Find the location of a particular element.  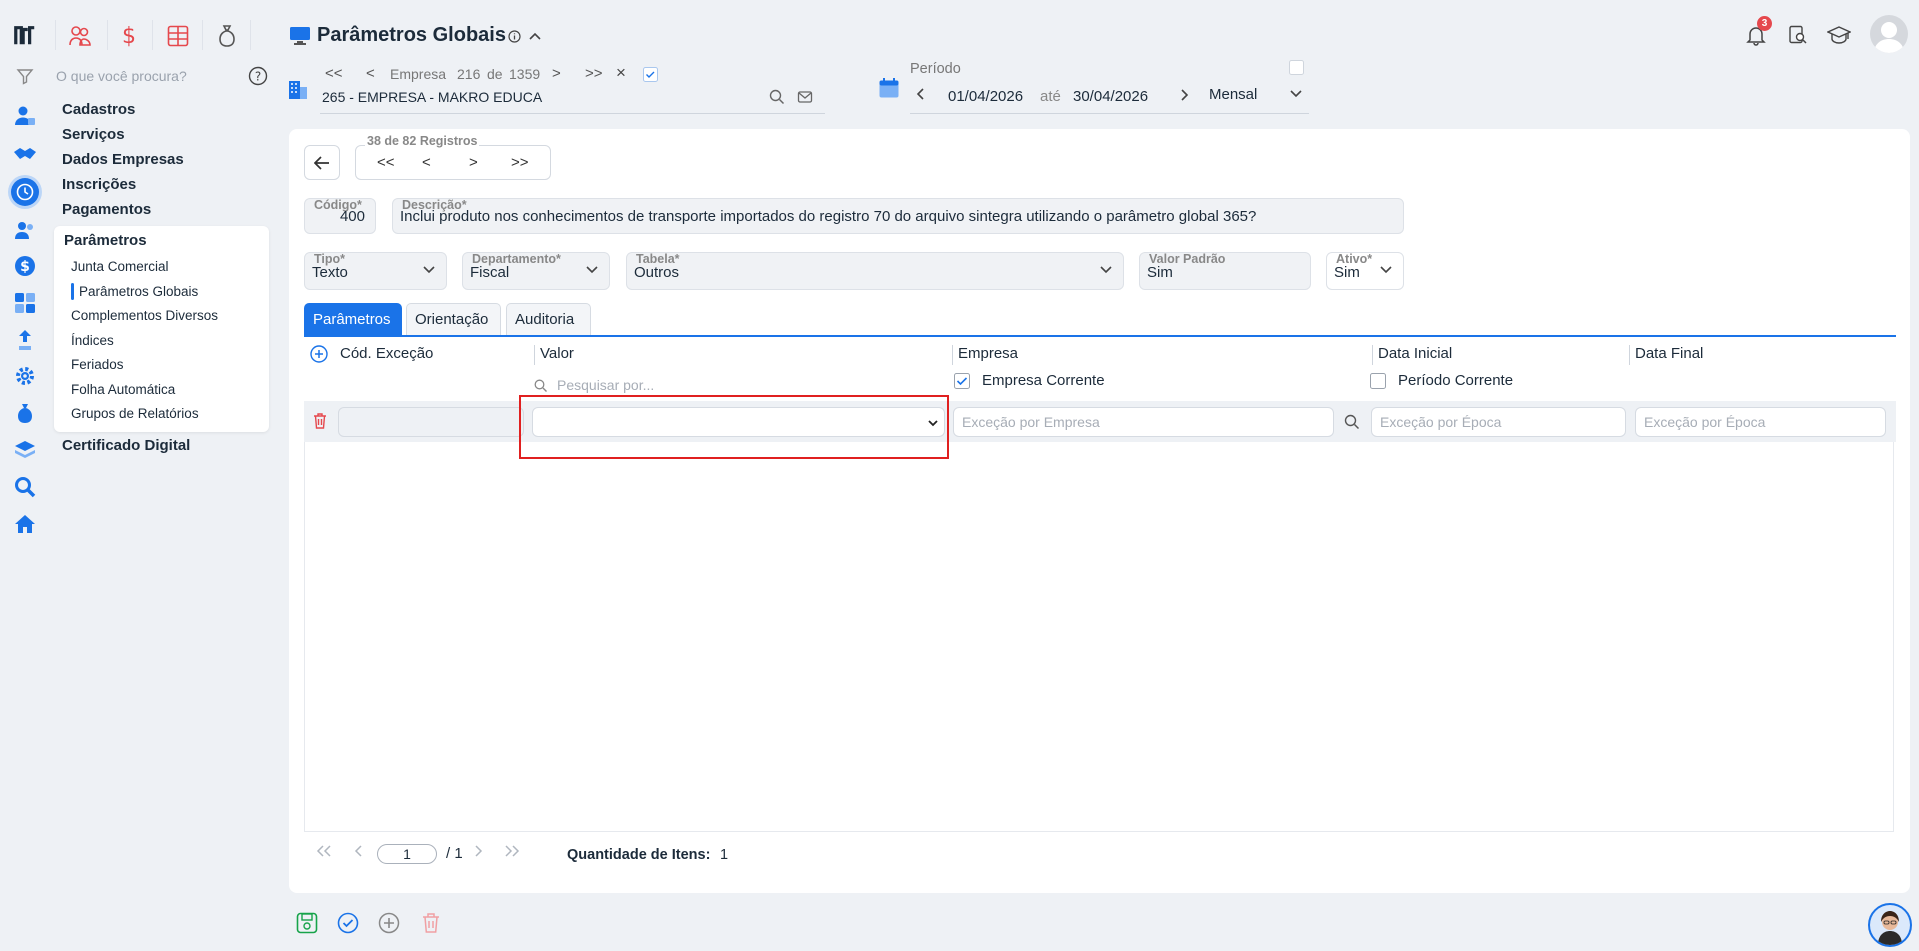

add-row-icon is located at coordinates (319, 354).